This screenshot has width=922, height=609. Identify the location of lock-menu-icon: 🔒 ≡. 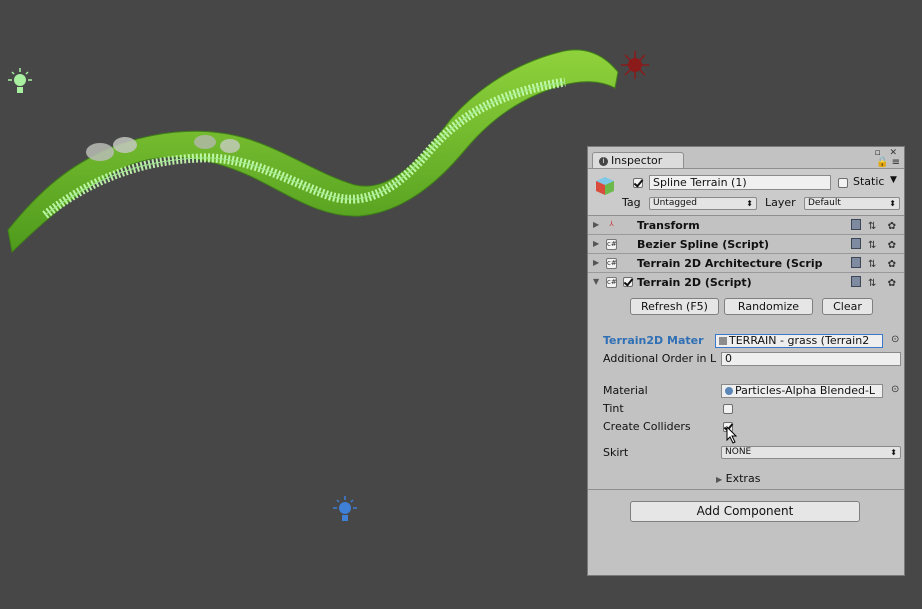
(888, 162).